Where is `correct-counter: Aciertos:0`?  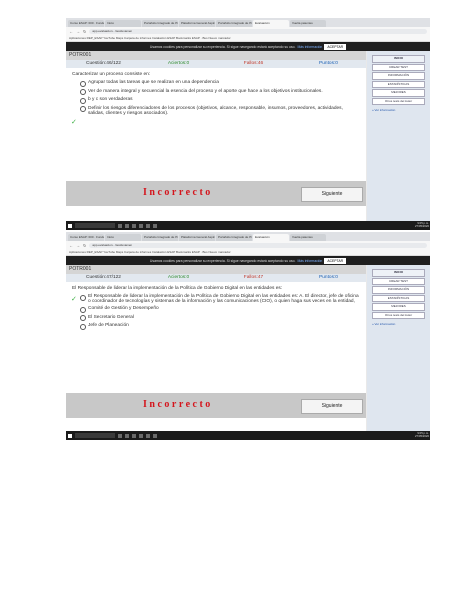 correct-counter: Aciertos:0 is located at coordinates (178, 277).